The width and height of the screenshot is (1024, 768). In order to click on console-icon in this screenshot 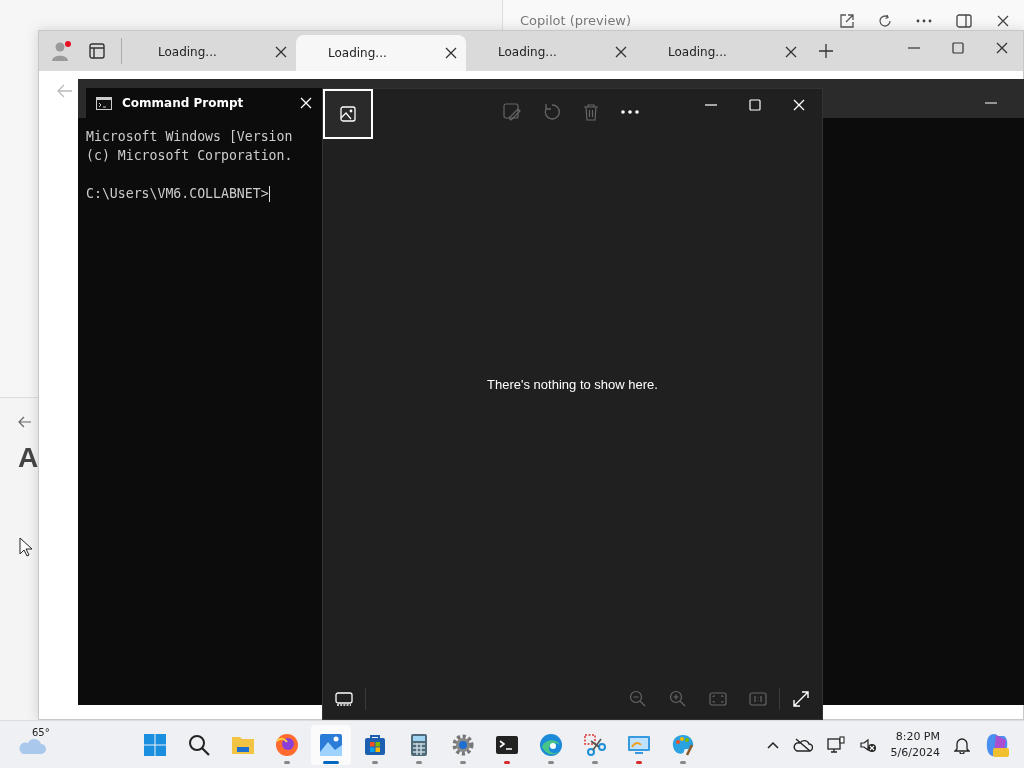, I will do `click(104, 103)`.